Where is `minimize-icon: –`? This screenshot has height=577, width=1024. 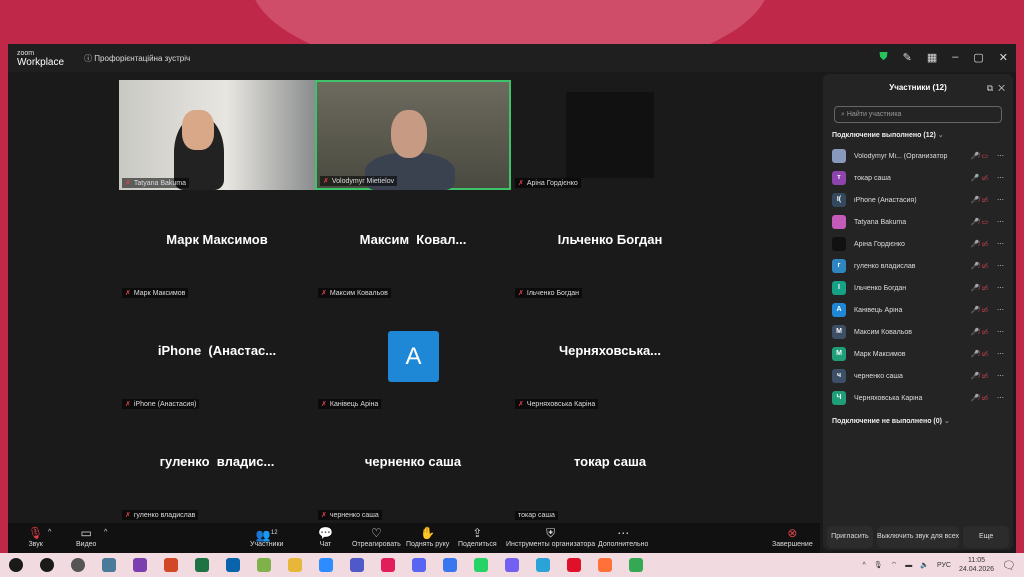
minimize-icon: – is located at coordinates (955, 57).